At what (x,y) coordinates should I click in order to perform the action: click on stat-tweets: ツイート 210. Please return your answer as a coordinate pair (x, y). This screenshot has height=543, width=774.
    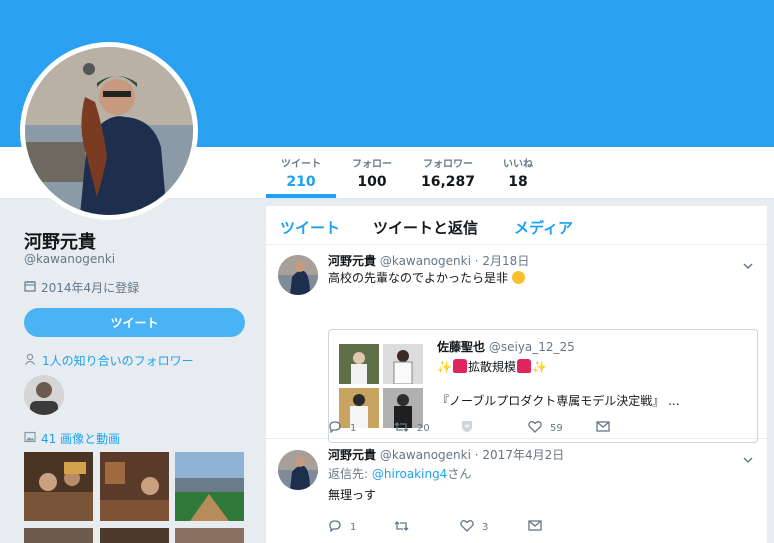
    Looking at the image, I should click on (301, 172).